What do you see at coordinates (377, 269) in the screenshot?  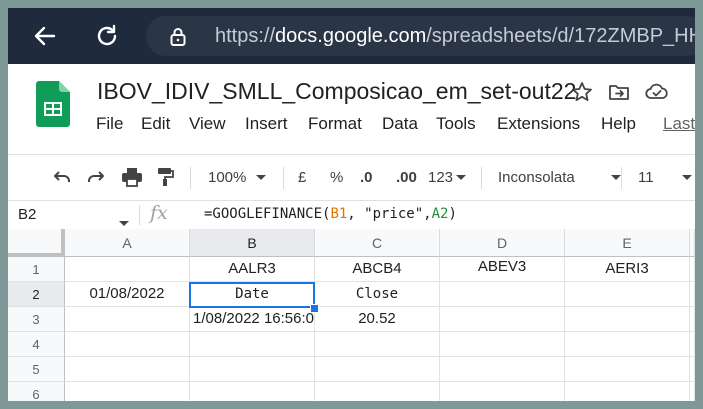 I see `cell-c1: ABCB4` at bounding box center [377, 269].